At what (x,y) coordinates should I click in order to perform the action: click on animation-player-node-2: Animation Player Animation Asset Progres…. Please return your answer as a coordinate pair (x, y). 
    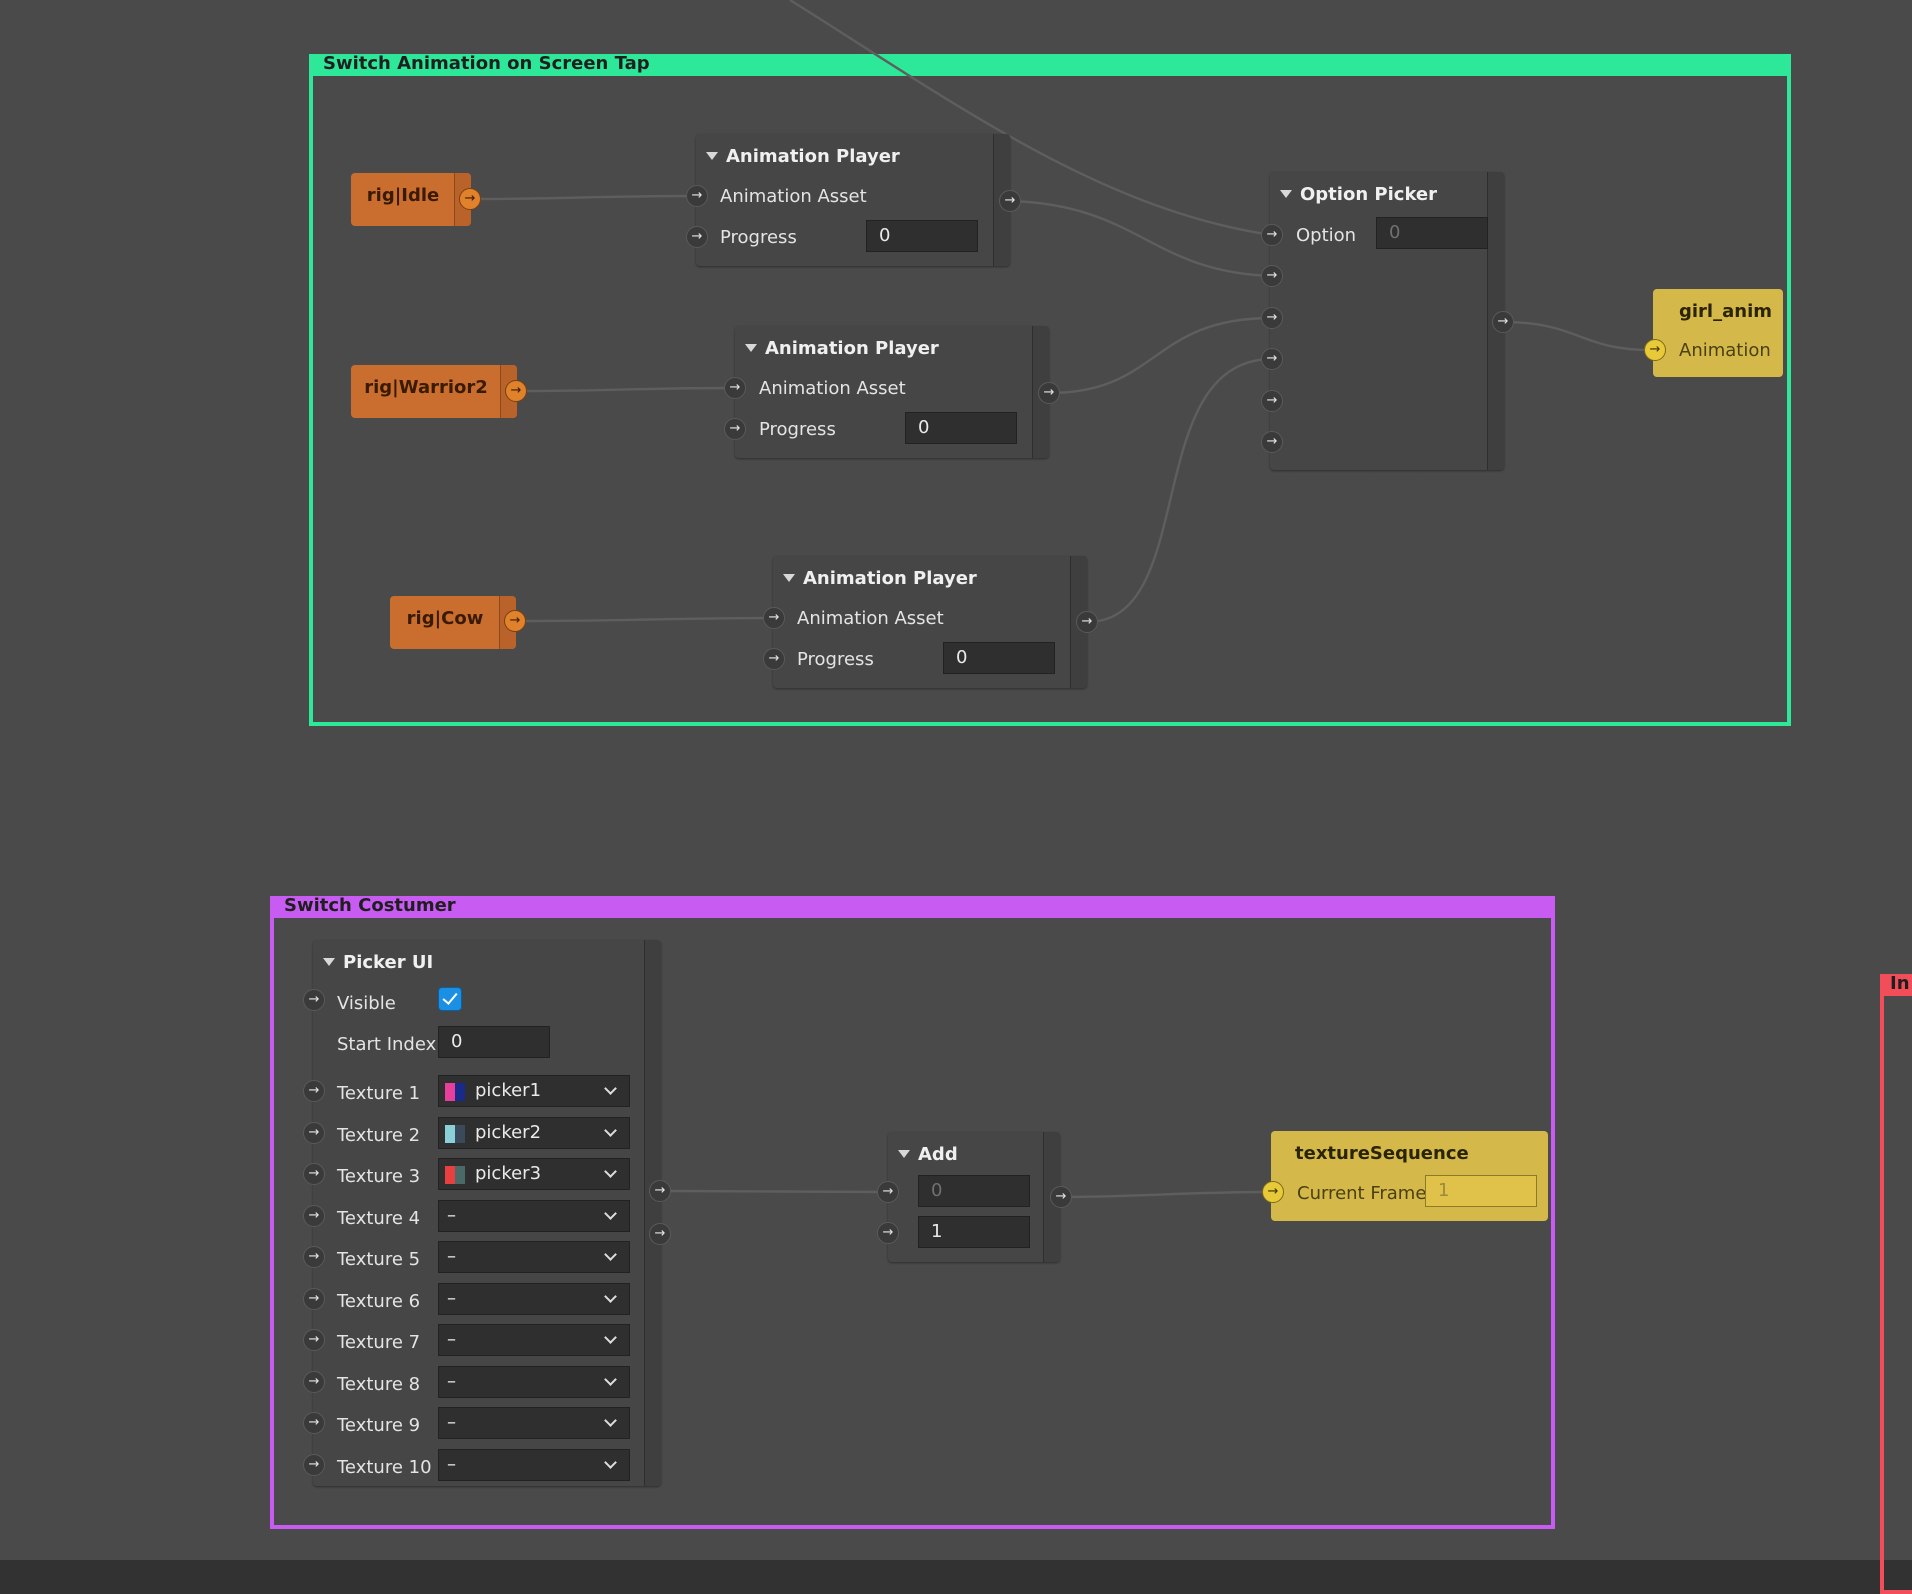
    Looking at the image, I should click on (892, 392).